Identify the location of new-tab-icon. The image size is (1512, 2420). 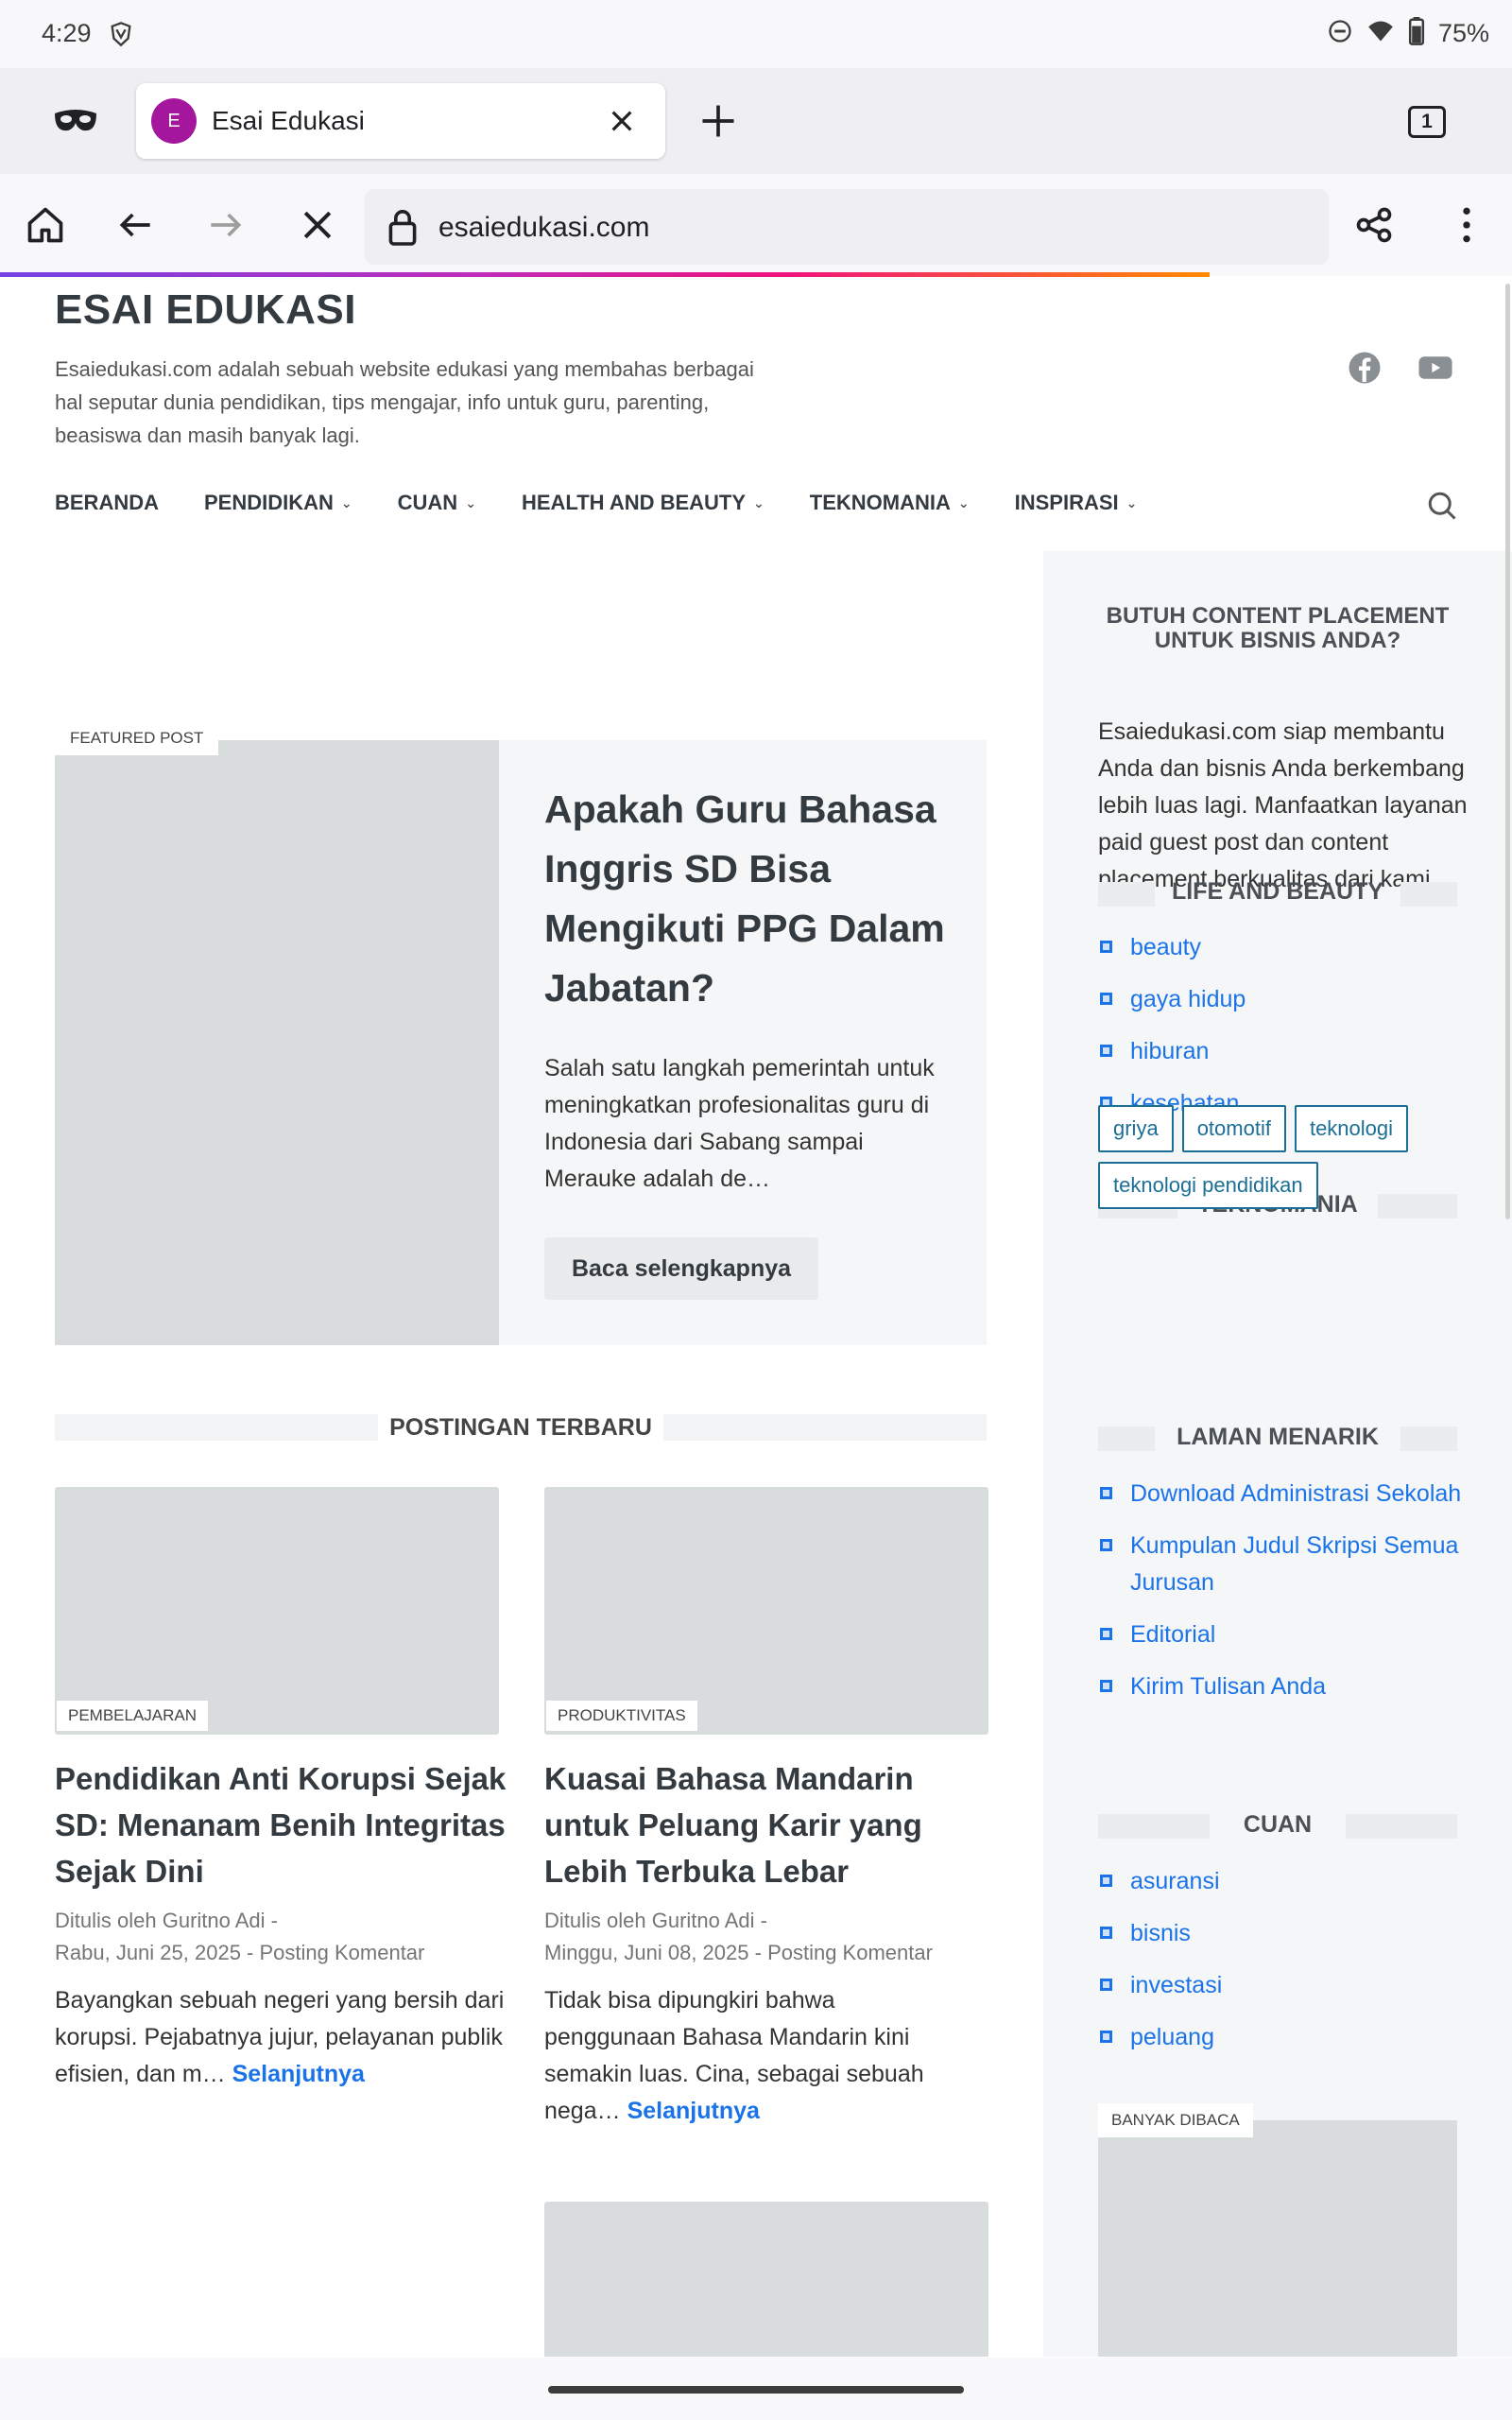
(718, 123).